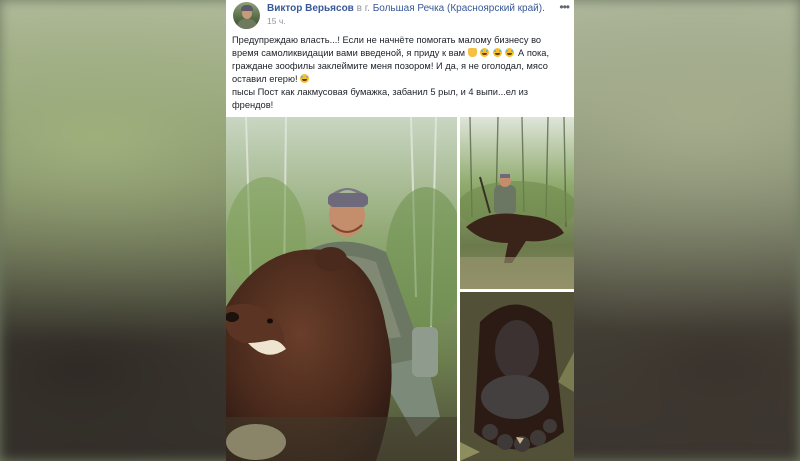  What do you see at coordinates (472, 52) in the screenshot?
I see `pointing-hand-emoji` at bounding box center [472, 52].